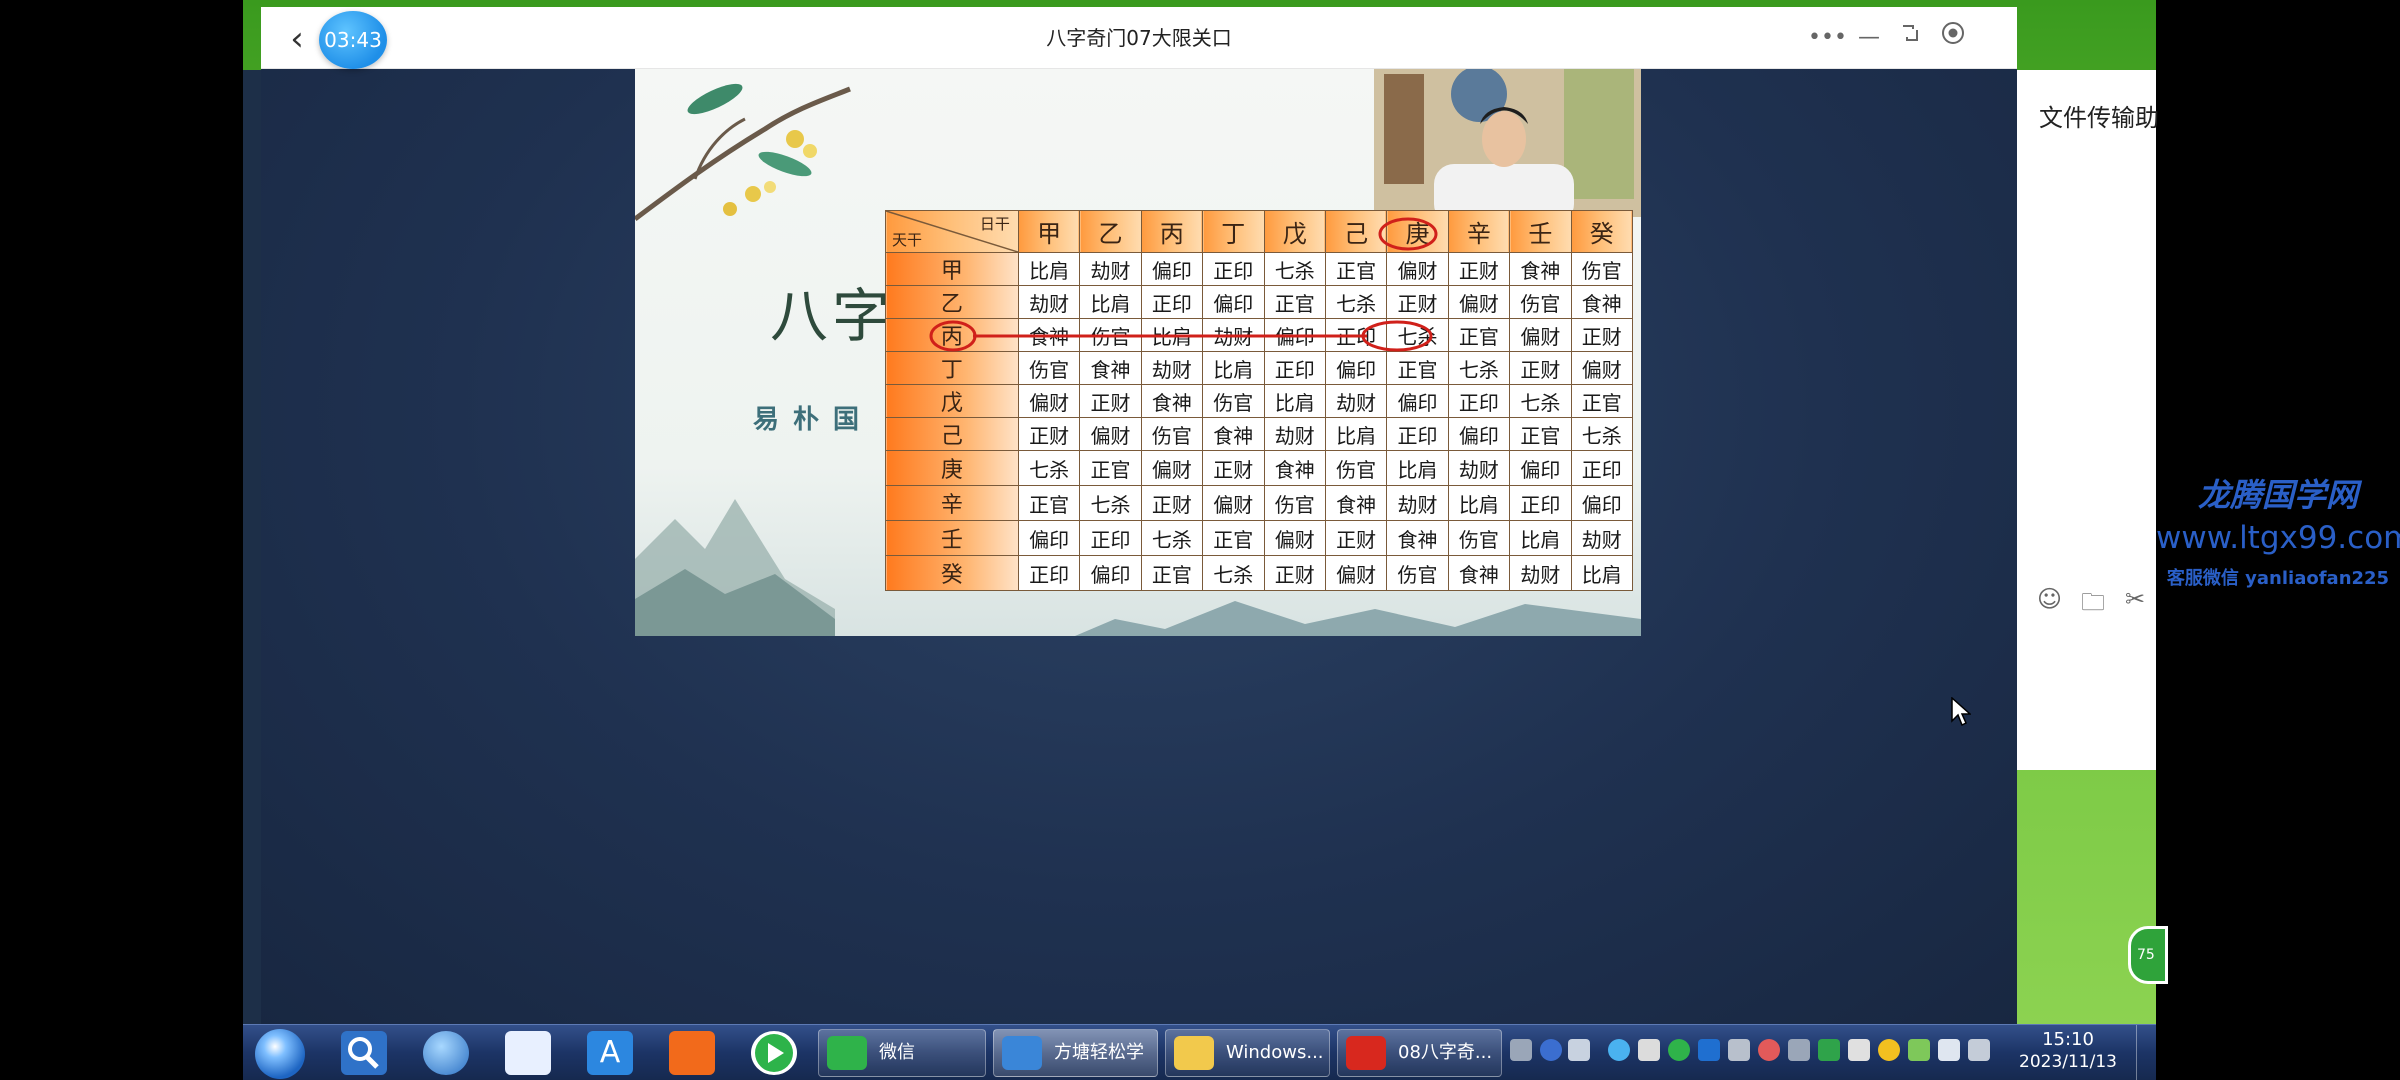  What do you see at coordinates (1829, 1050) in the screenshot?
I see `shield-icon` at bounding box center [1829, 1050].